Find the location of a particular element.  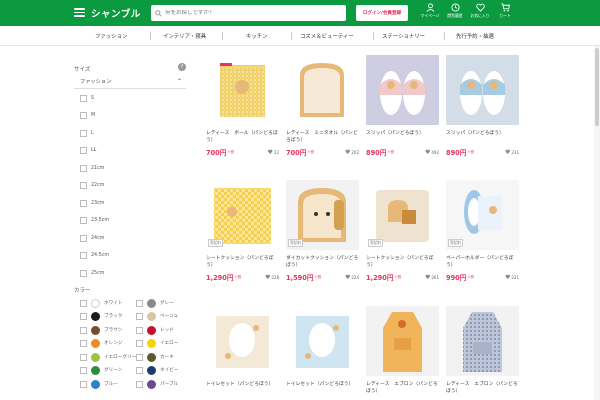

color-option: グリーン is located at coordinates (101, 371).